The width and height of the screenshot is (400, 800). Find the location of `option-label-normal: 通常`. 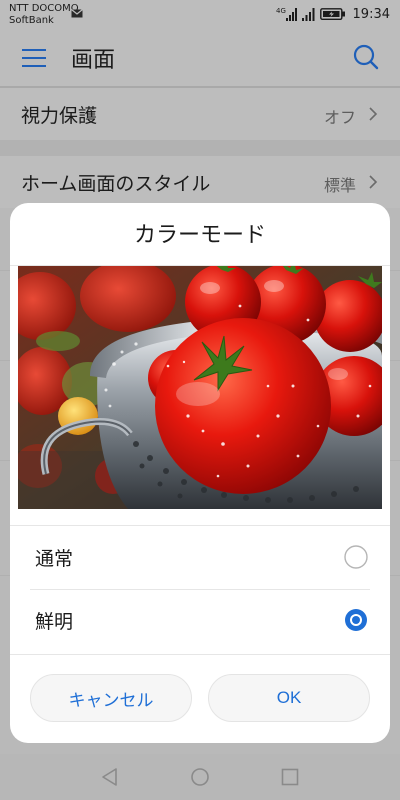

option-label-normal: 通常 is located at coordinates (54, 559).